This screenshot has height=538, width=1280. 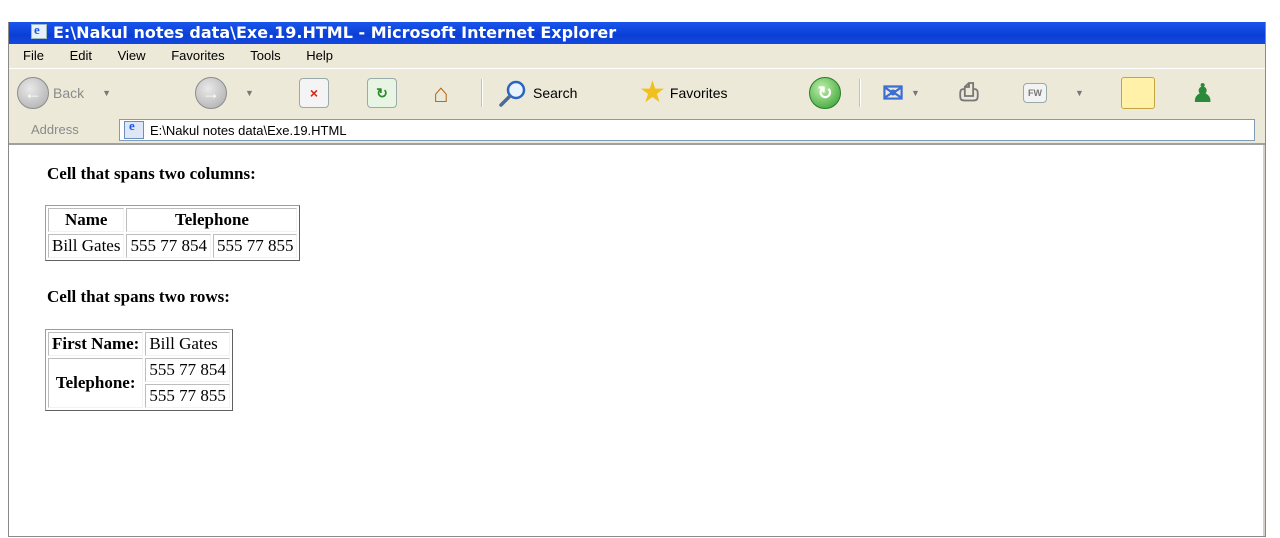 What do you see at coordinates (265, 56) in the screenshot?
I see `menu-tools: Tools` at bounding box center [265, 56].